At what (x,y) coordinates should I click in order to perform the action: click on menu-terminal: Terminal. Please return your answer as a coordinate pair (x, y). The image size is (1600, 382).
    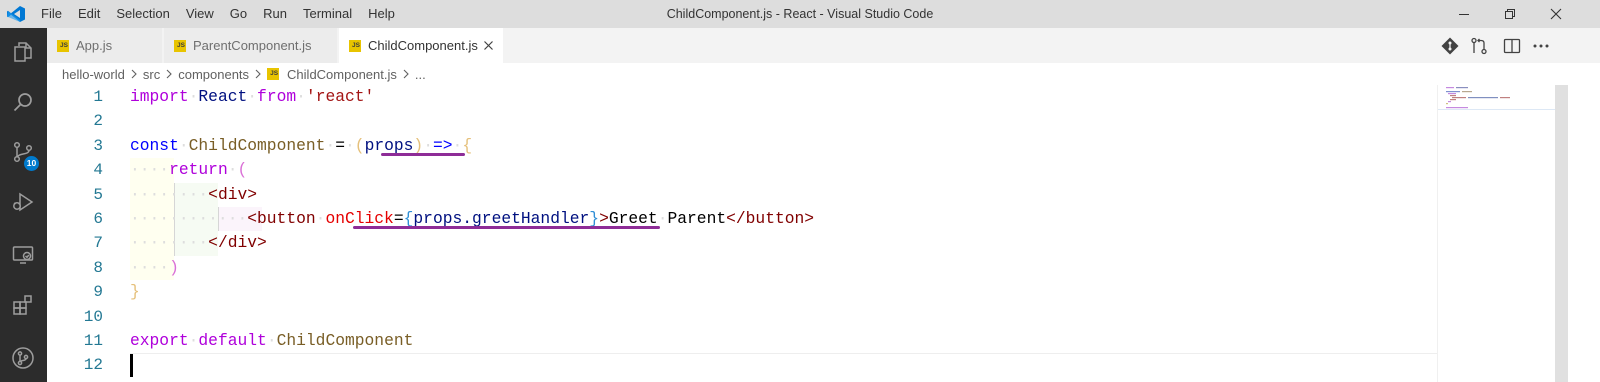
    Looking at the image, I should click on (327, 14).